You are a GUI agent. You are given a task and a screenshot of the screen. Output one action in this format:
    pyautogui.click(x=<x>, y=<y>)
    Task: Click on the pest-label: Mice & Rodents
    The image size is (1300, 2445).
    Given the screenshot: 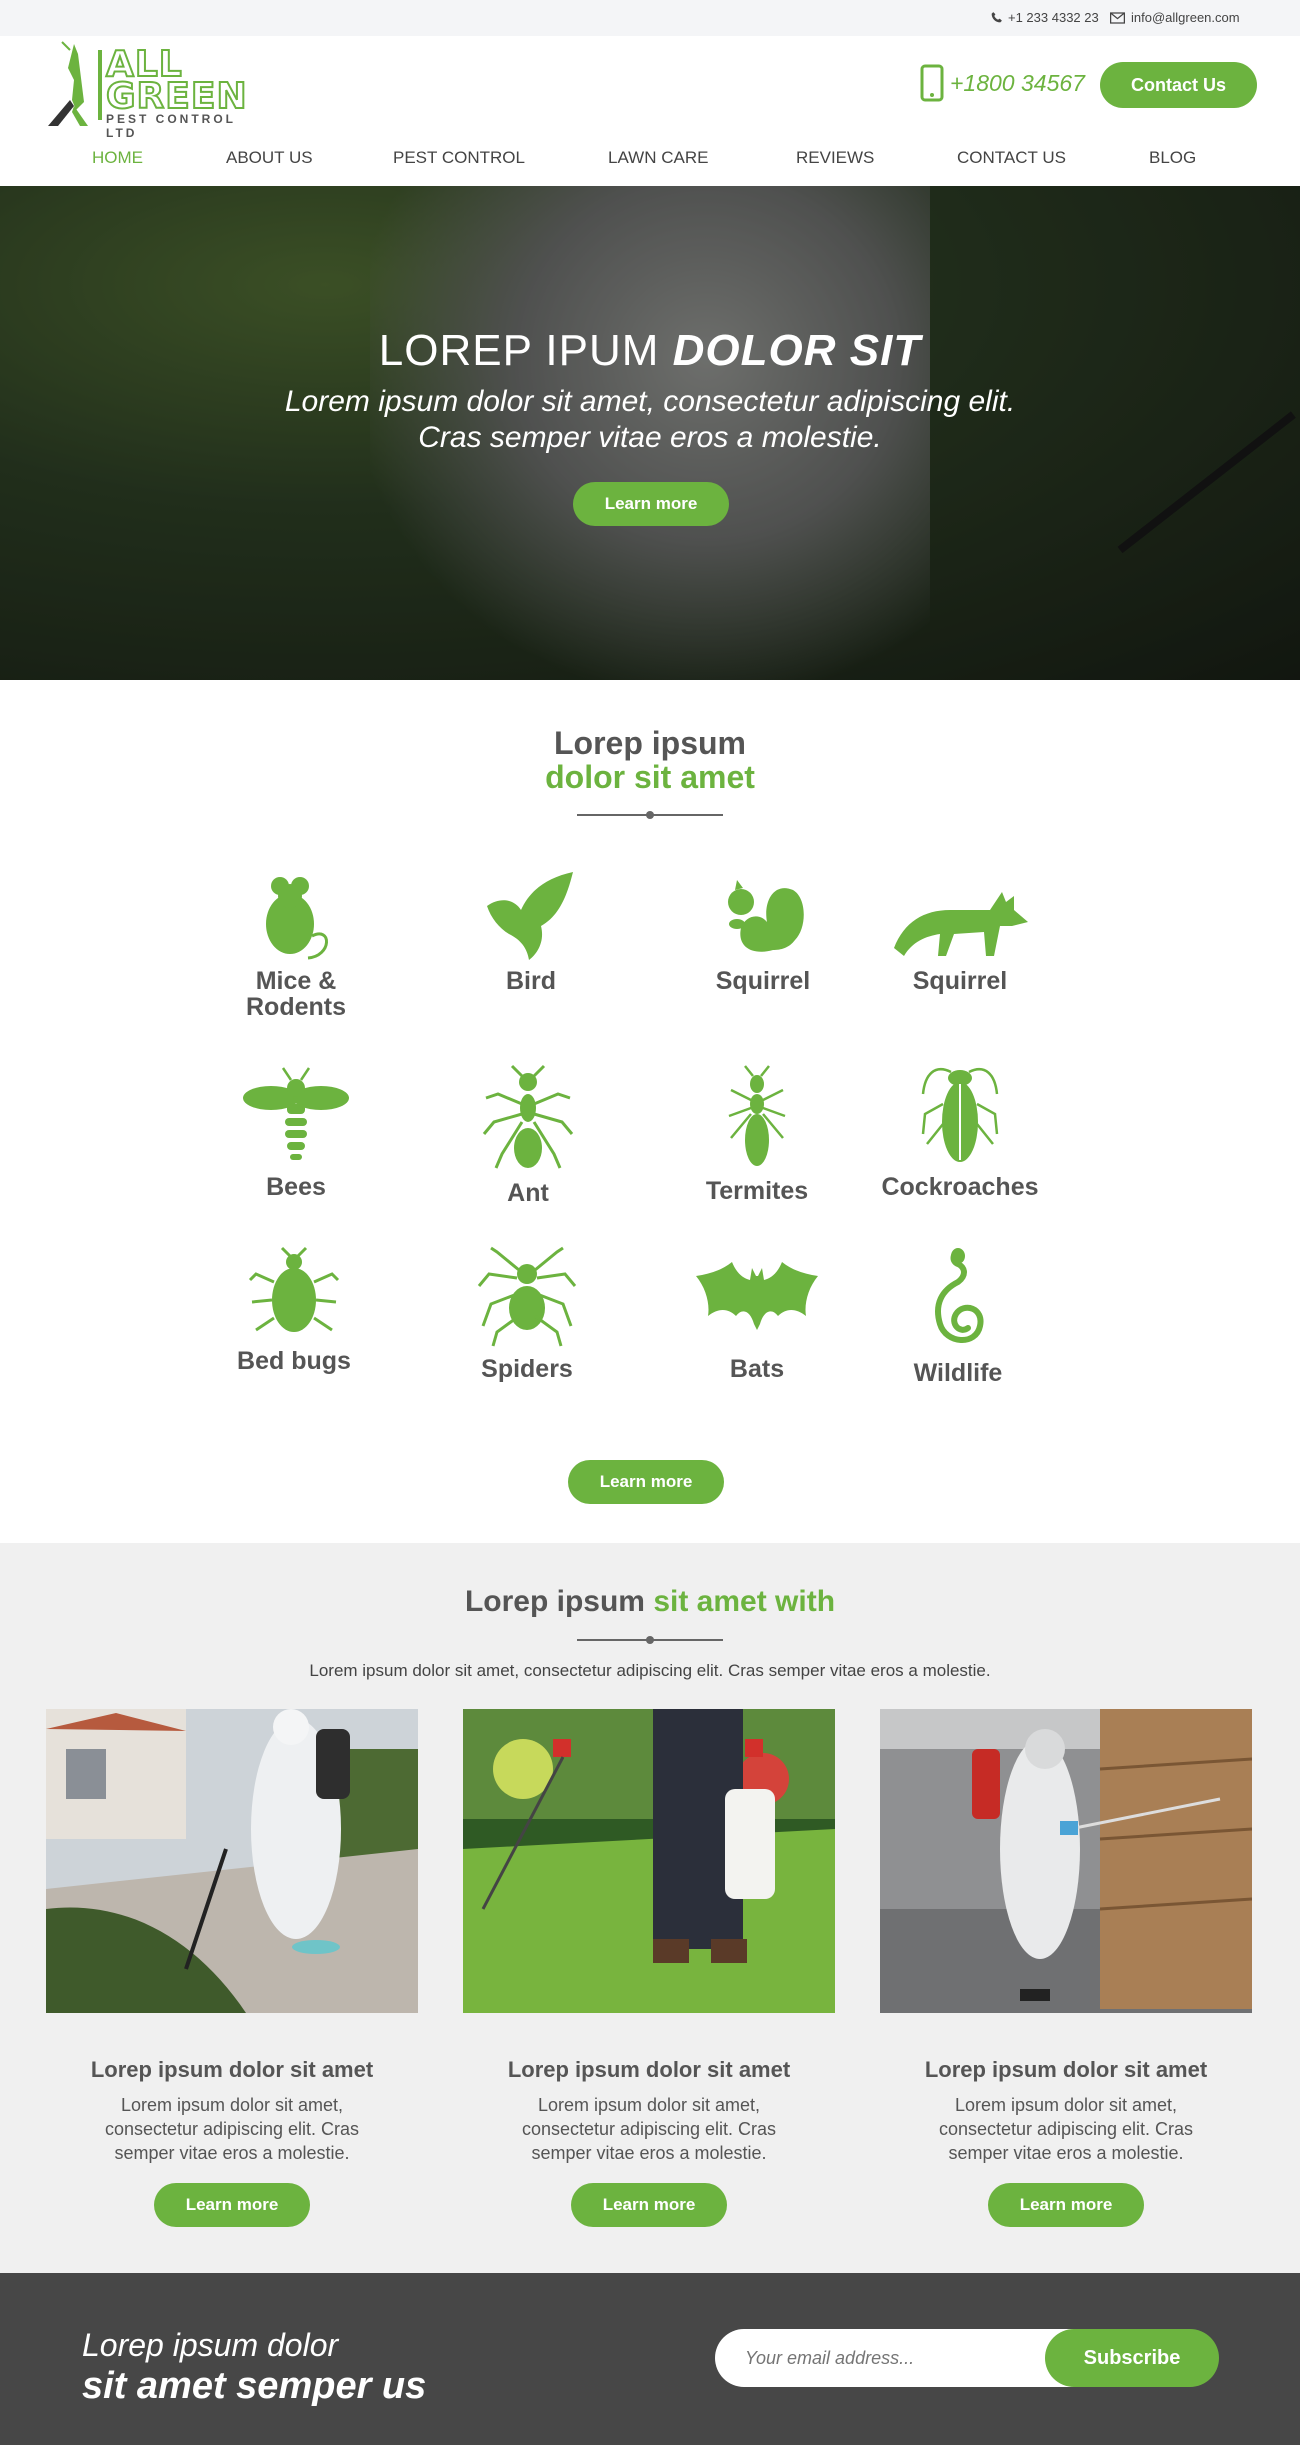 What is the action you would take?
    pyautogui.click(x=296, y=994)
    